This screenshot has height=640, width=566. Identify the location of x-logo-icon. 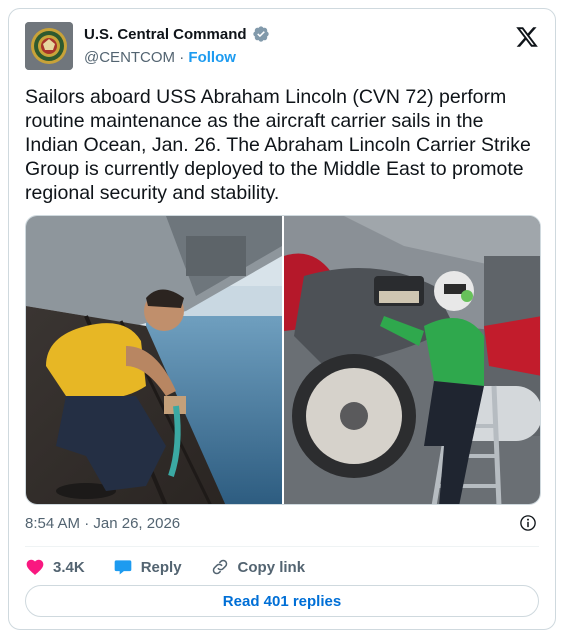
(527, 37).